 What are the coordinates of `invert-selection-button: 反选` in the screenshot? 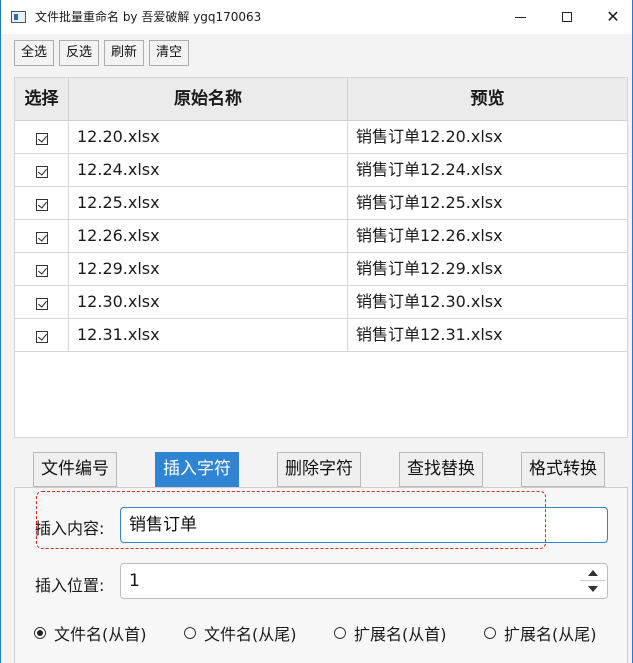 It's located at (79, 53).